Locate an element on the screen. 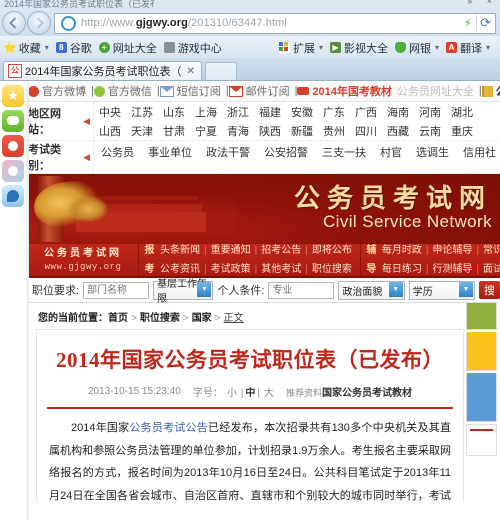 Image resolution: width=500 pixels, height=520 pixels. wechat-icon is located at coordinates (13, 121).